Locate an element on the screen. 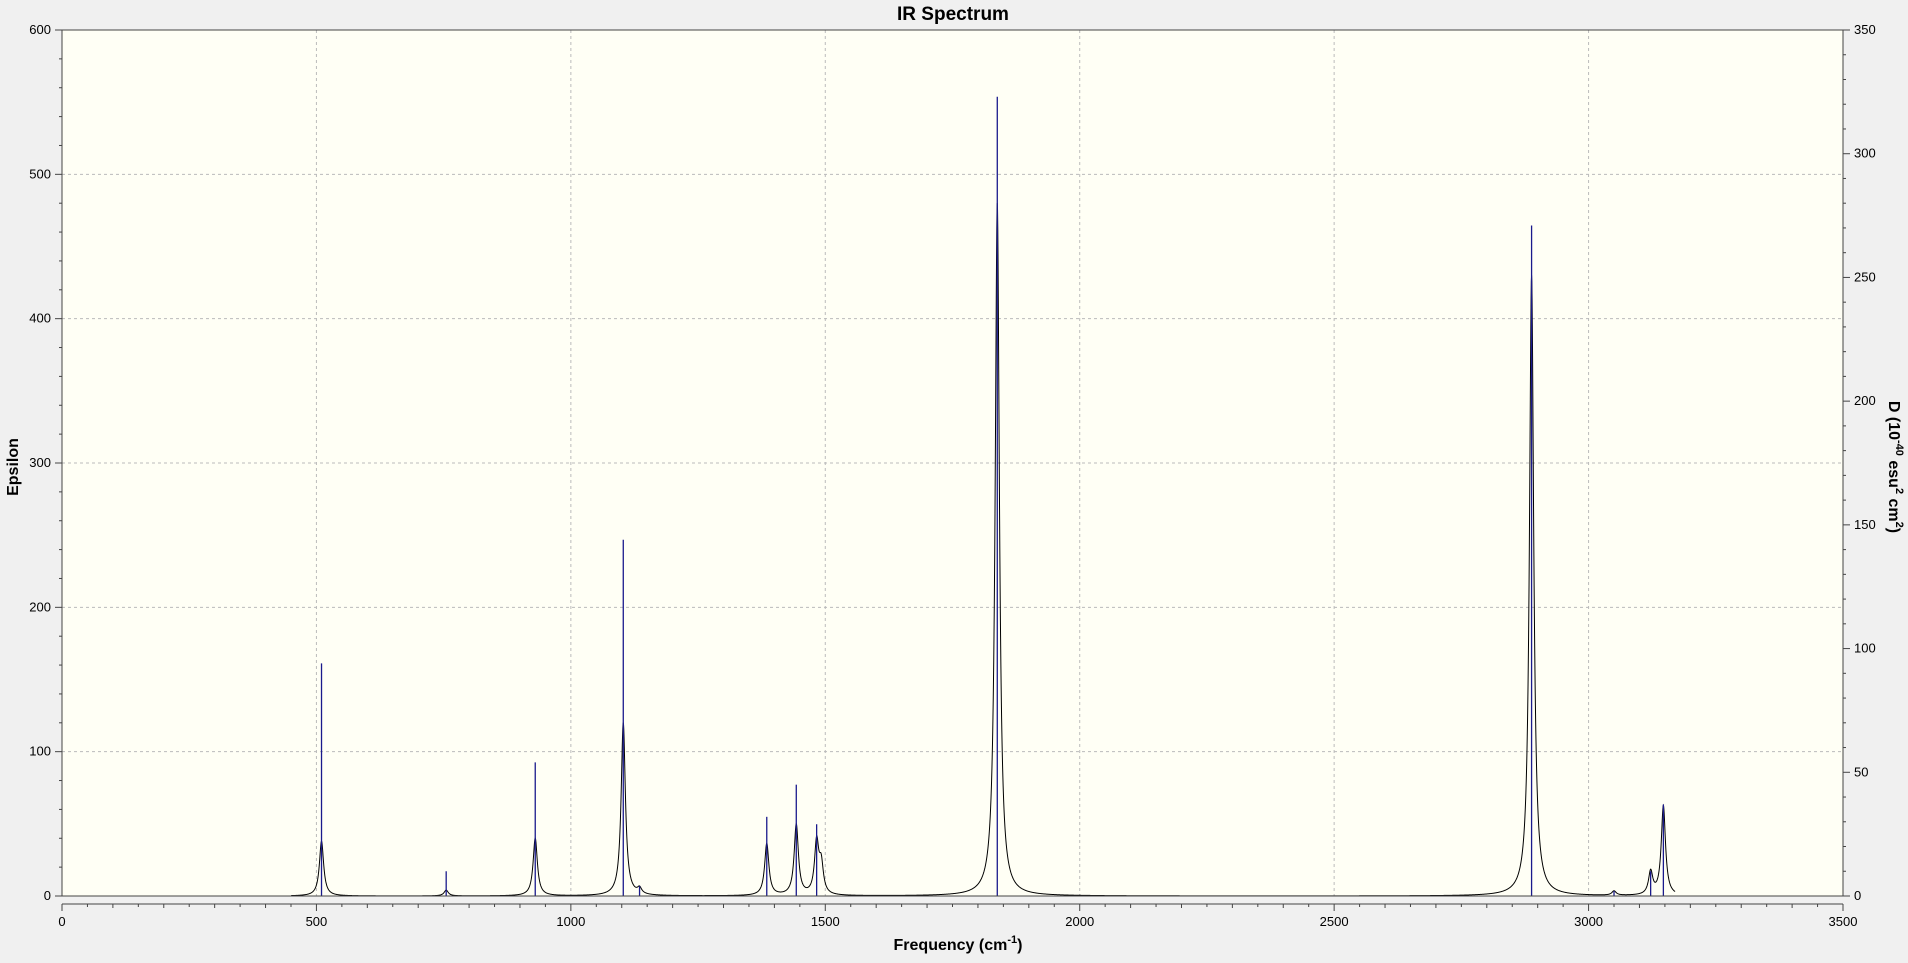 This screenshot has height=963, width=1908. y-tick-label-4: 400 is located at coordinates (40, 318).